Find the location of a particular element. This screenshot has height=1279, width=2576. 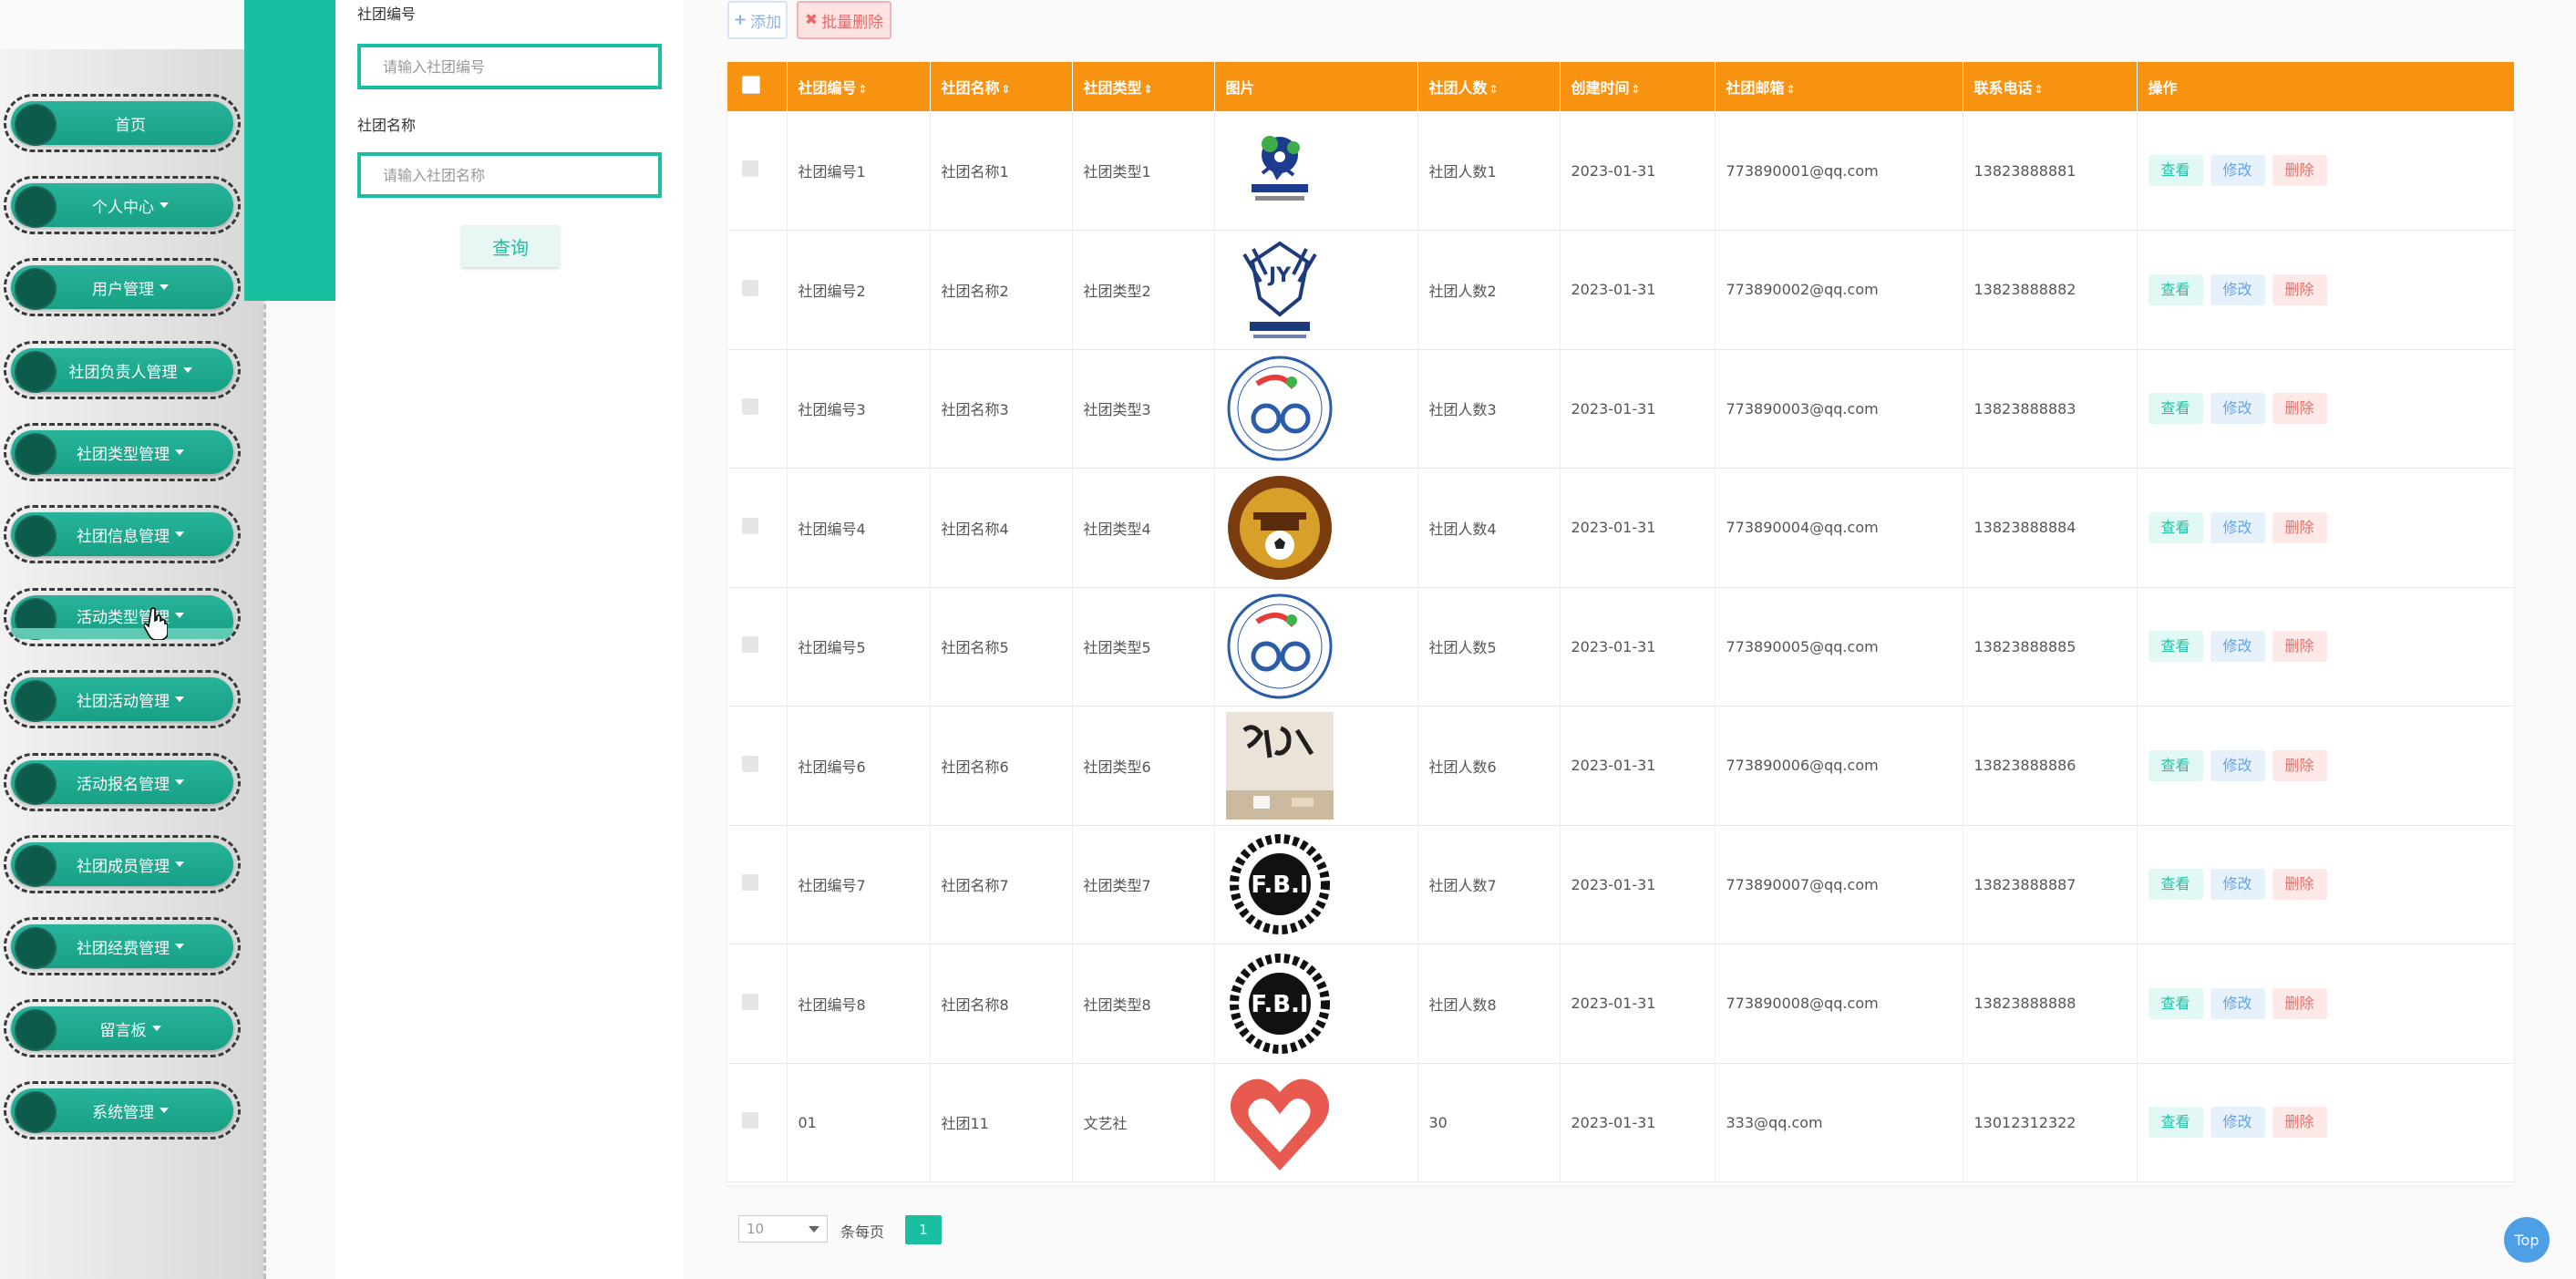

row-actions: 查看 修改 删除 is located at coordinates (2326, 527).